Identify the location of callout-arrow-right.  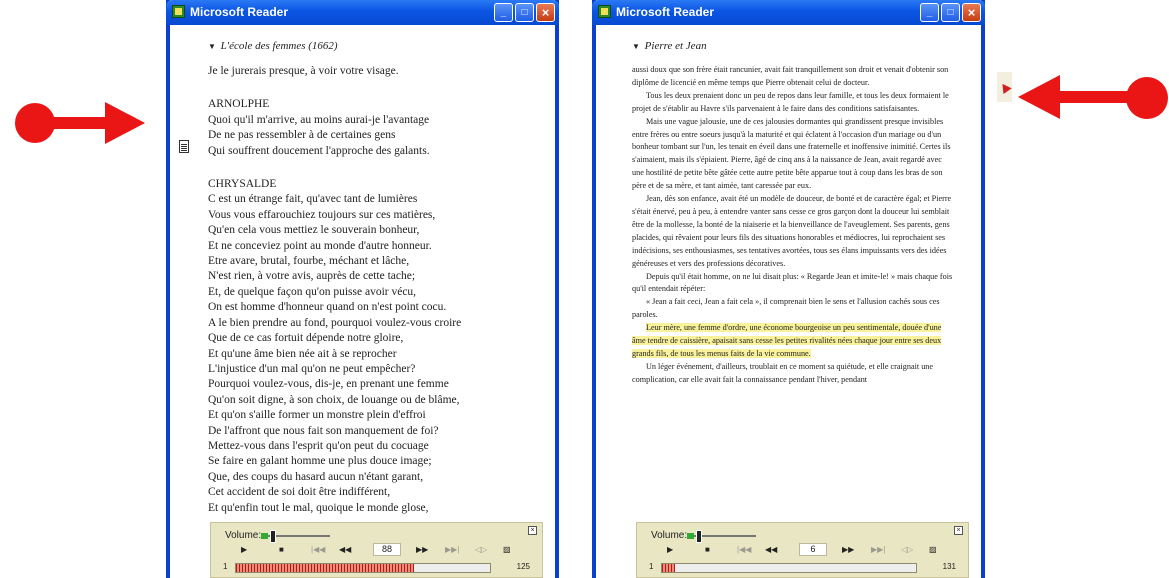
(80, 123).